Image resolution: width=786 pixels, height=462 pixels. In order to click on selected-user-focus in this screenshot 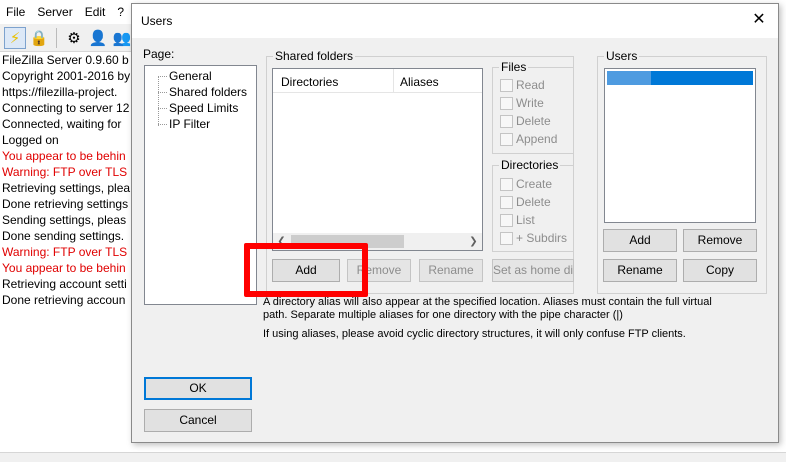, I will do `click(629, 78)`.